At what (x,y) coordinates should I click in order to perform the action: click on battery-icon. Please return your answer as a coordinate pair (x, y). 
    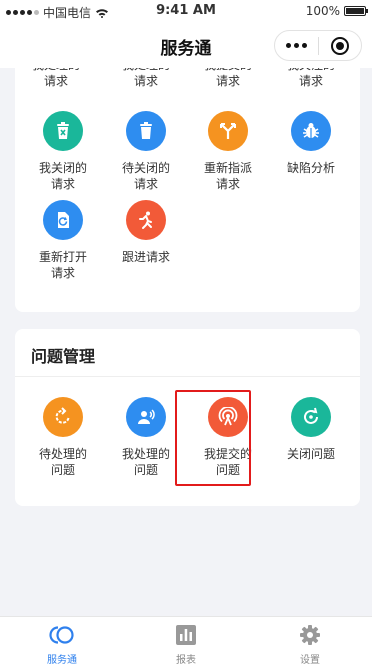
    Looking at the image, I should click on (356, 11).